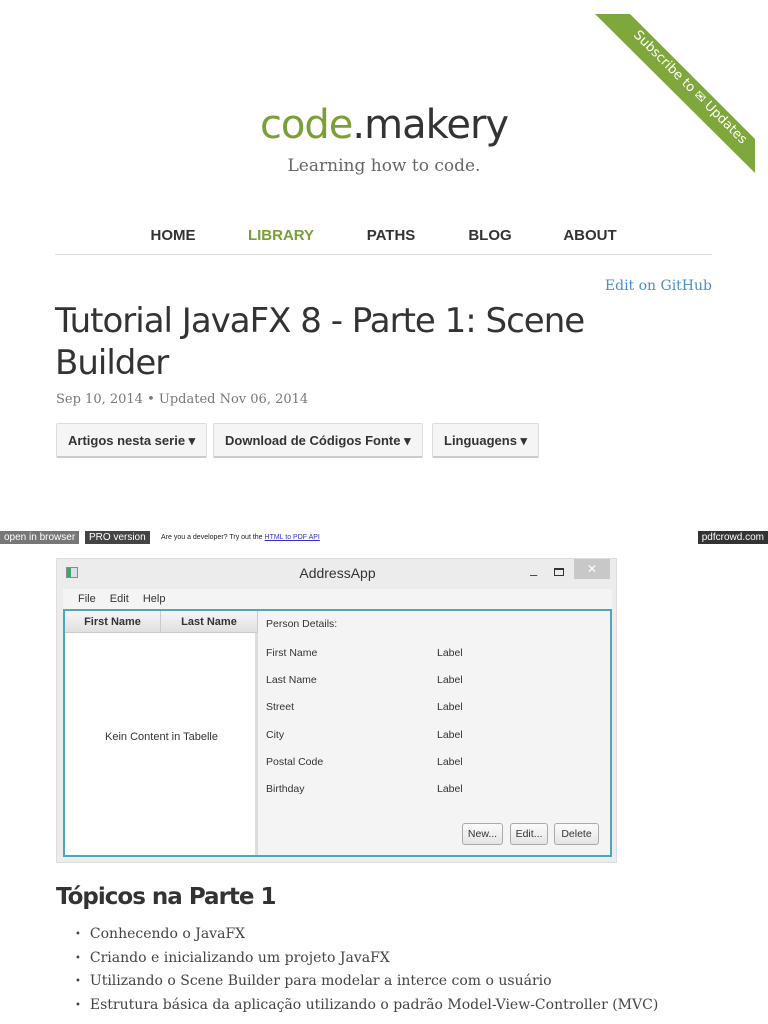 The height and width of the screenshot is (1024, 768). Describe the element at coordinates (87, 599) in the screenshot. I see `menu-file: File` at that location.